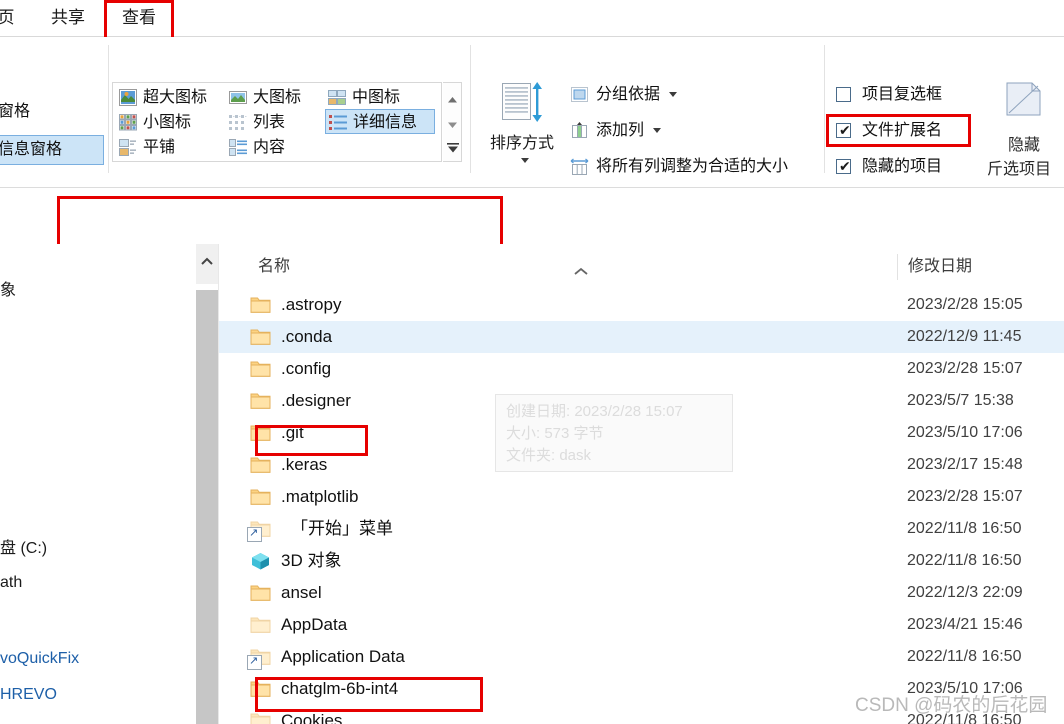 Image resolution: width=1064 pixels, height=724 pixels. What do you see at coordinates (889, 167) in the screenshot?
I see `hidden-items-toggle: ✔ 隐藏的项目` at bounding box center [889, 167].